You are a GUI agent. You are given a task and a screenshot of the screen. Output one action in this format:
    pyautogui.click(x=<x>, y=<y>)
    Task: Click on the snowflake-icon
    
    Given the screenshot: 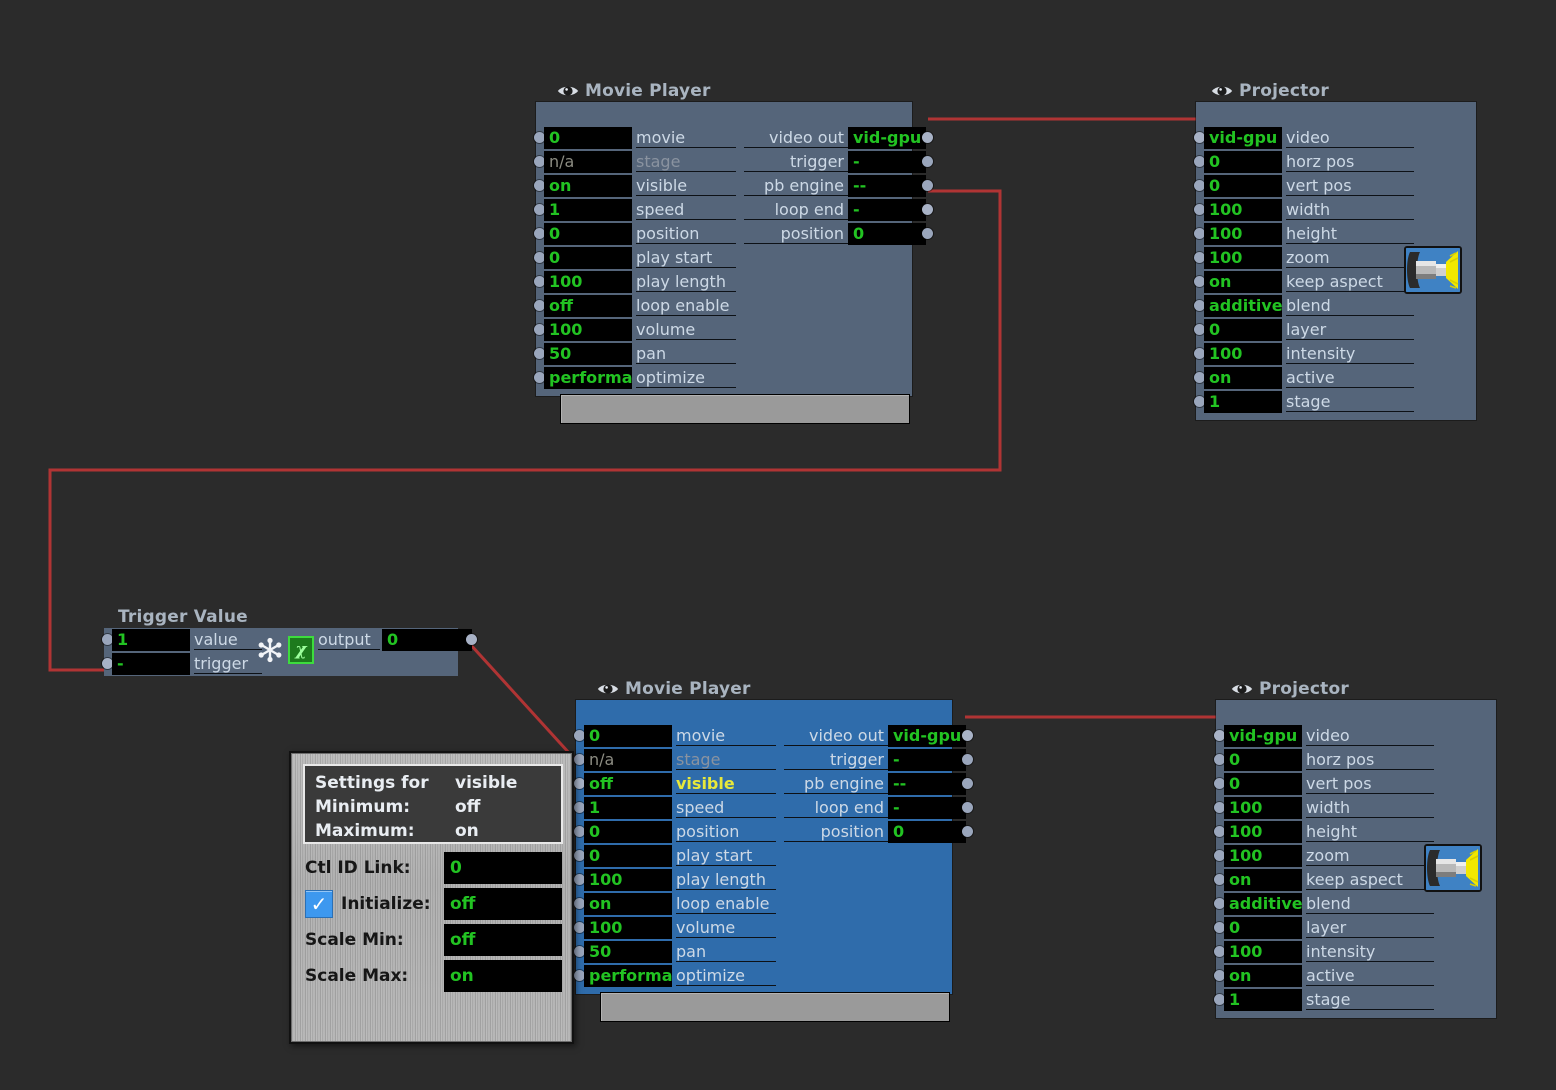 What is the action you would take?
    pyautogui.click(x=270, y=650)
    